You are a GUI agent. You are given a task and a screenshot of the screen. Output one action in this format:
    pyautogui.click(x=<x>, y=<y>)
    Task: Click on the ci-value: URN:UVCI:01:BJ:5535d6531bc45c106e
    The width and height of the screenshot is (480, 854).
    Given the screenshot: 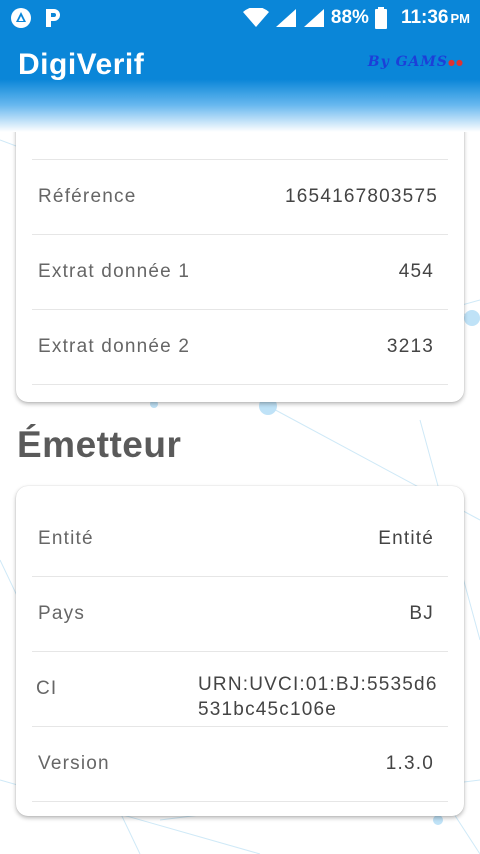 What is the action you would take?
    pyautogui.click(x=318, y=696)
    